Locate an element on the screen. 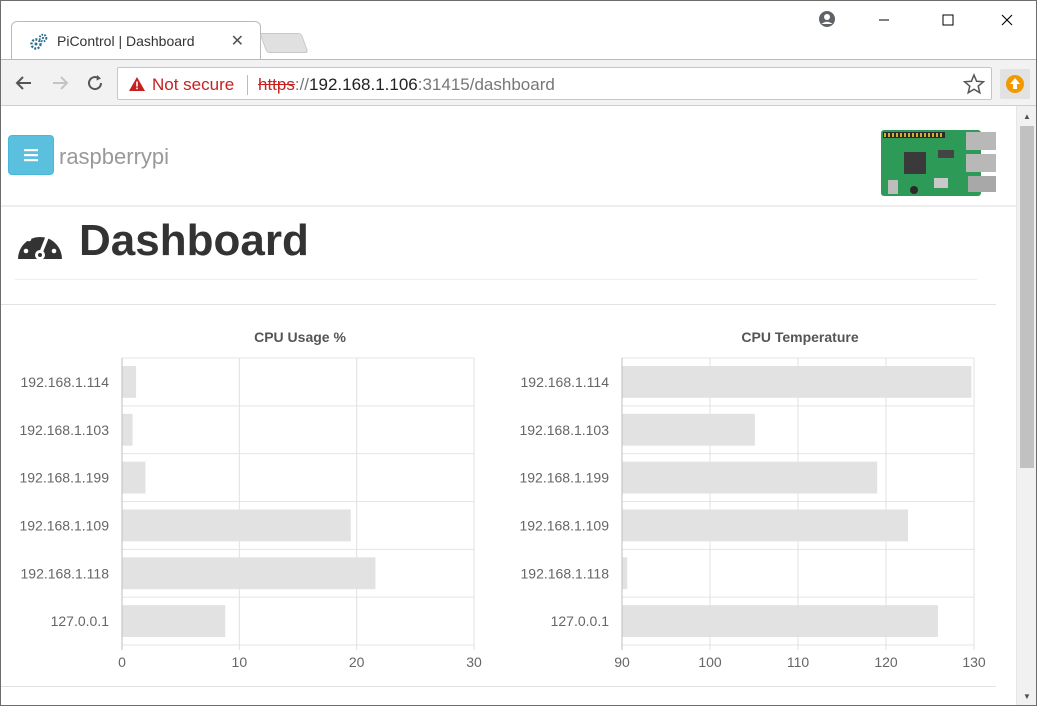 This screenshot has width=1037, height=706. extension-button is located at coordinates (1015, 84).